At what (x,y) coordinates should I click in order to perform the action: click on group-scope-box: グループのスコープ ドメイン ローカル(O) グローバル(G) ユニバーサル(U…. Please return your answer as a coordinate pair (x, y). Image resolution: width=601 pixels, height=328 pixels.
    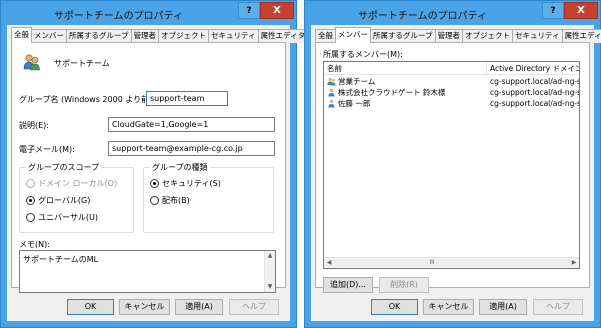
    Looking at the image, I should click on (76, 197).